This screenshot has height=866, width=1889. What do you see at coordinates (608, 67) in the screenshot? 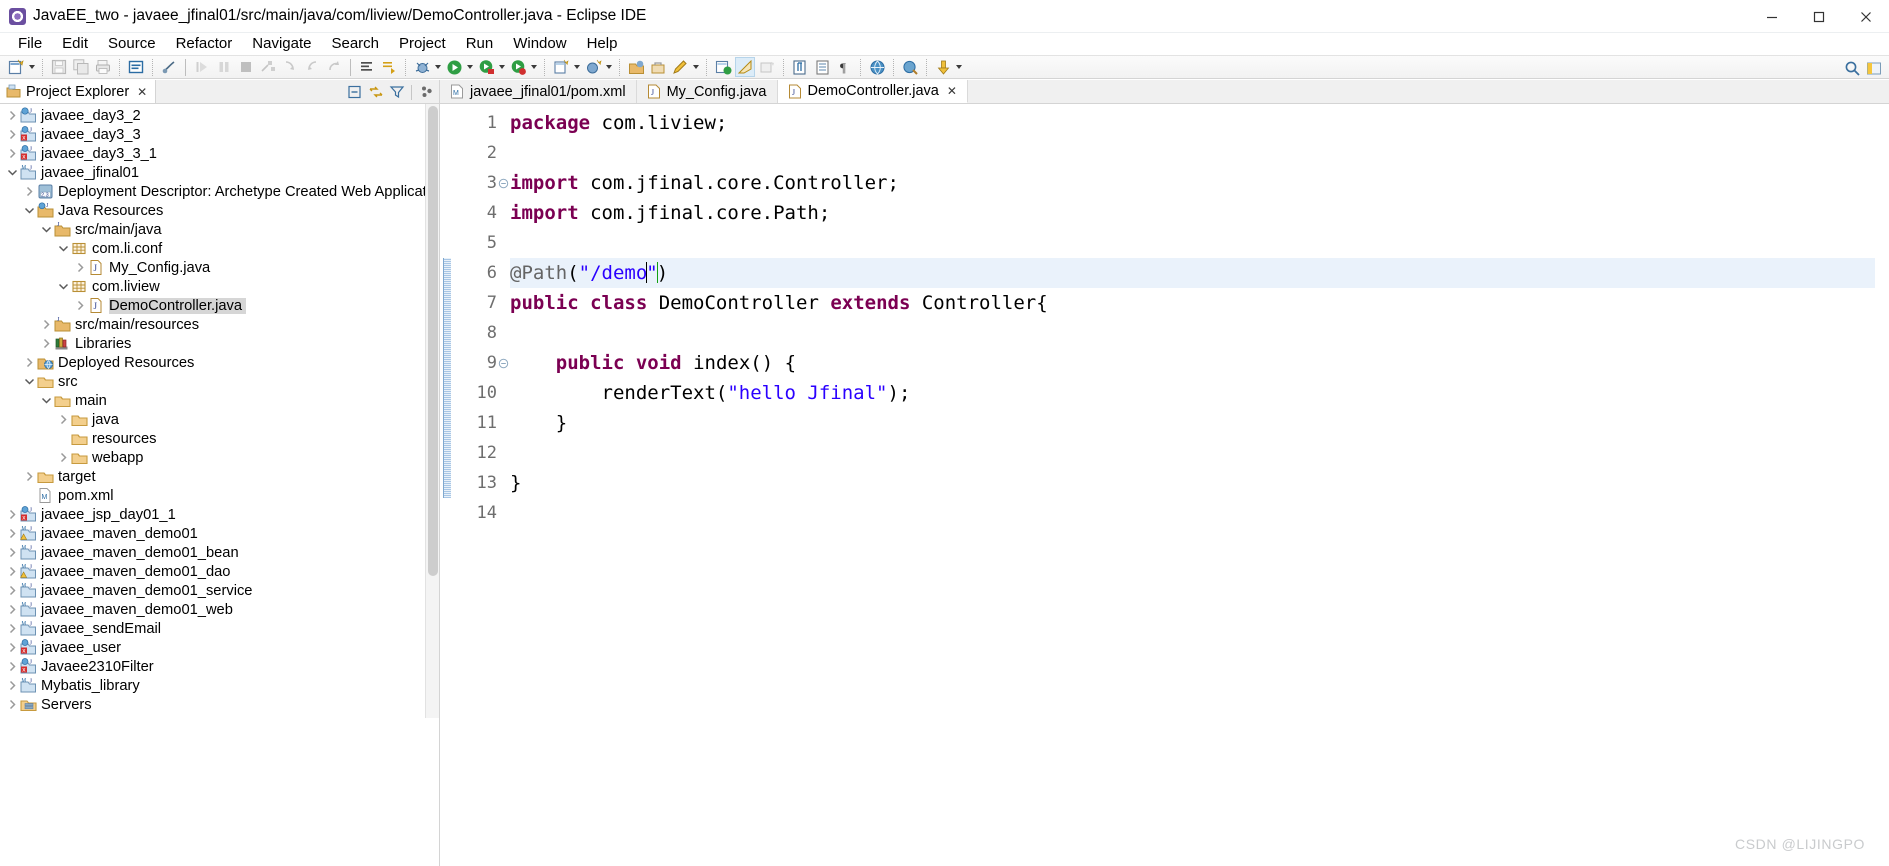
I see `new-java-class-dropdown-icon` at bounding box center [608, 67].